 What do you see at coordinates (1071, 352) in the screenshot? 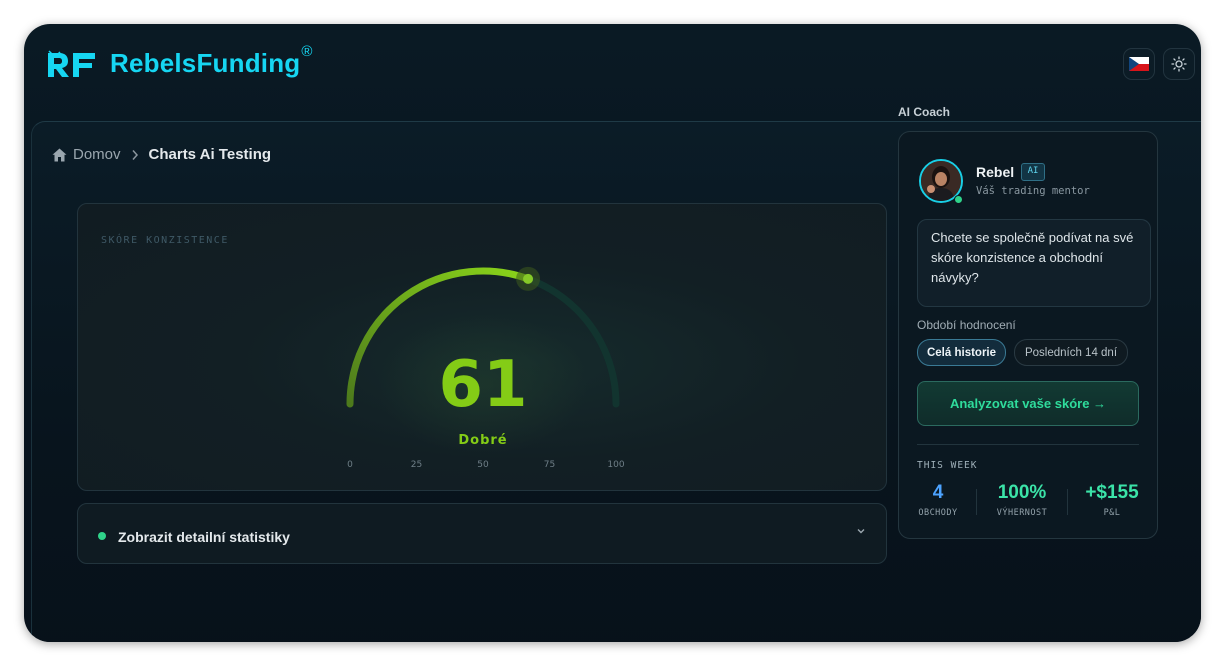
I see `period-chip-last-14-days: Posledních 14 dní` at bounding box center [1071, 352].